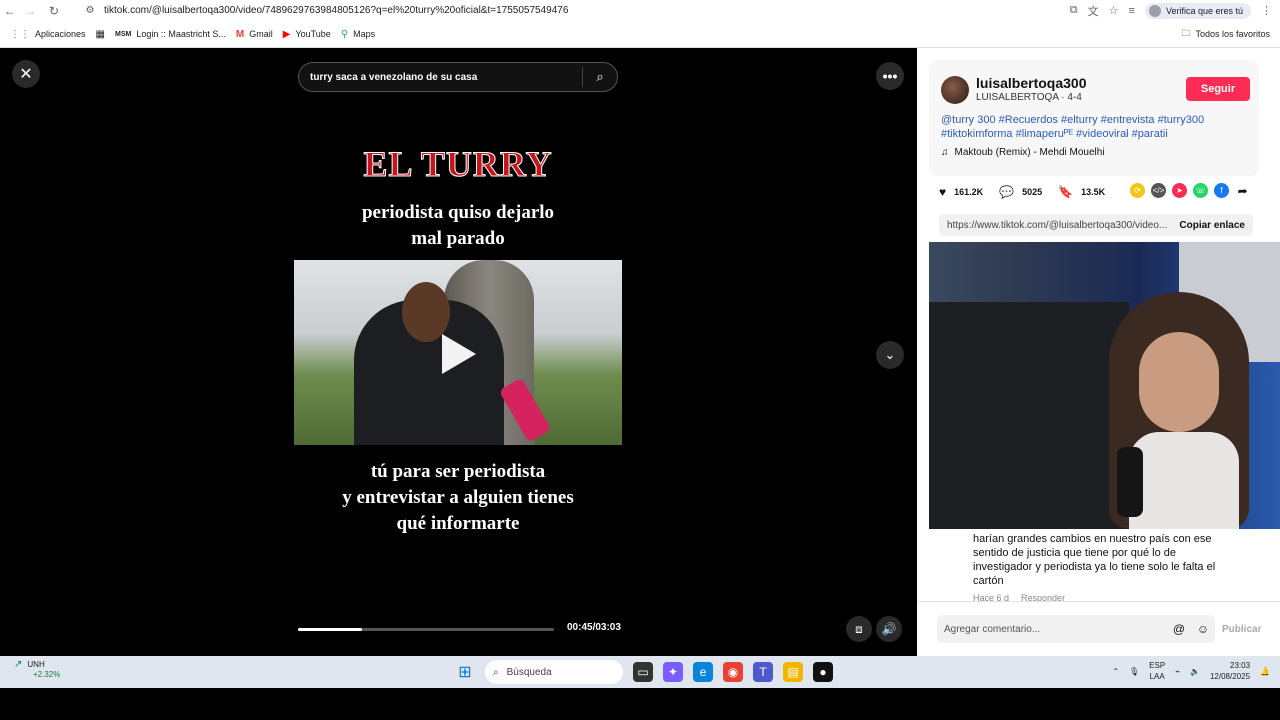 This screenshot has height=720, width=1280. I want to click on app-icon: ●, so click(823, 672).